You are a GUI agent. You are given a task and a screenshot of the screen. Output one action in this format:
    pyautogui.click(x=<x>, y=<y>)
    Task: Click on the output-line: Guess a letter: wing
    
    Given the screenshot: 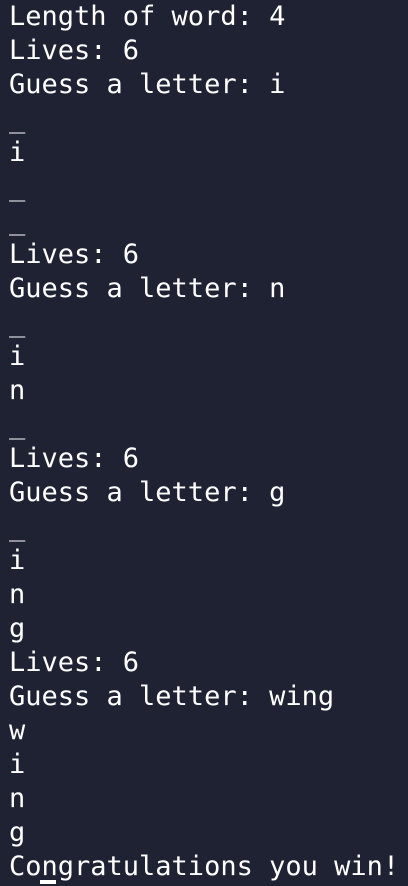 What is the action you would take?
    pyautogui.click(x=172, y=696)
    